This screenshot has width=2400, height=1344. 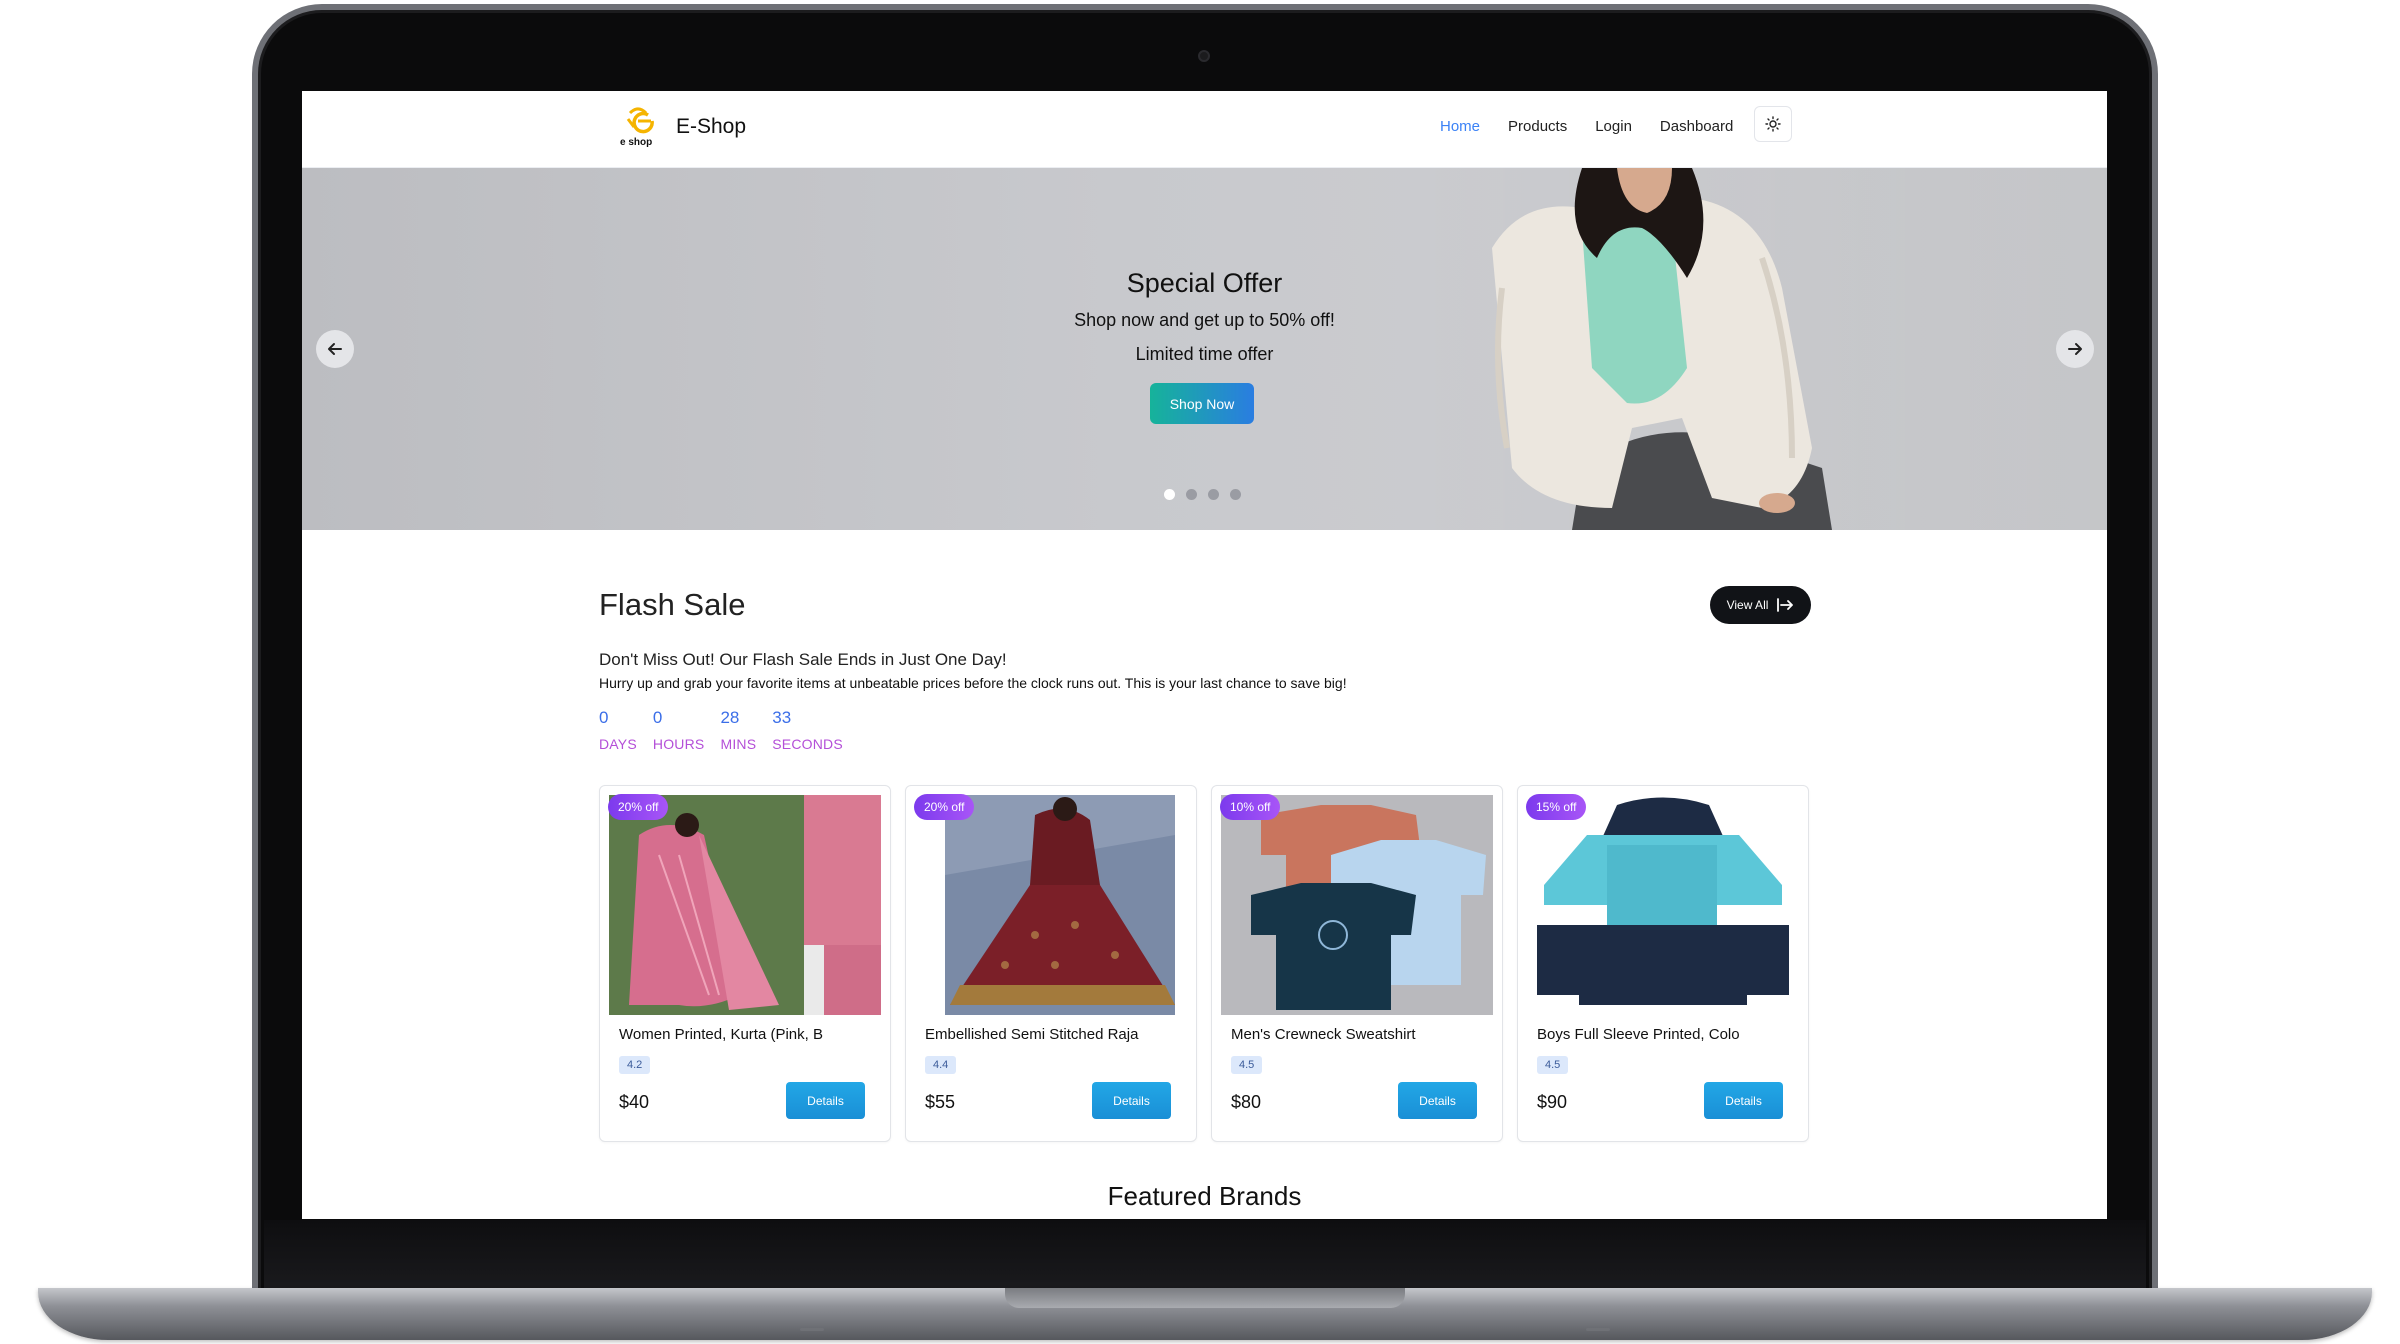 I want to click on laptop-bezel, so click(x=1205, y=1255).